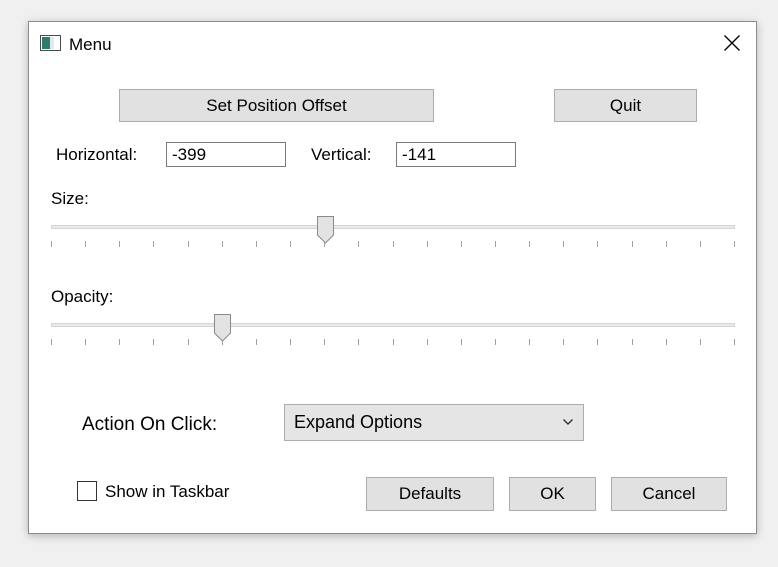  What do you see at coordinates (430, 494) in the screenshot?
I see `defaults-button: Defaults` at bounding box center [430, 494].